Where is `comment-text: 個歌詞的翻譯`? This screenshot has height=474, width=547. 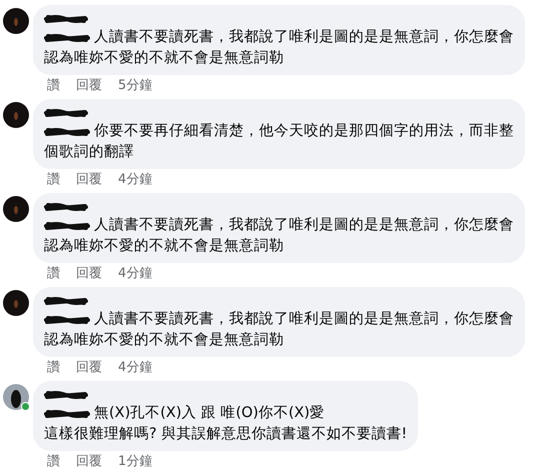
comment-text: 個歌詞的翻譯 is located at coordinates (89, 152).